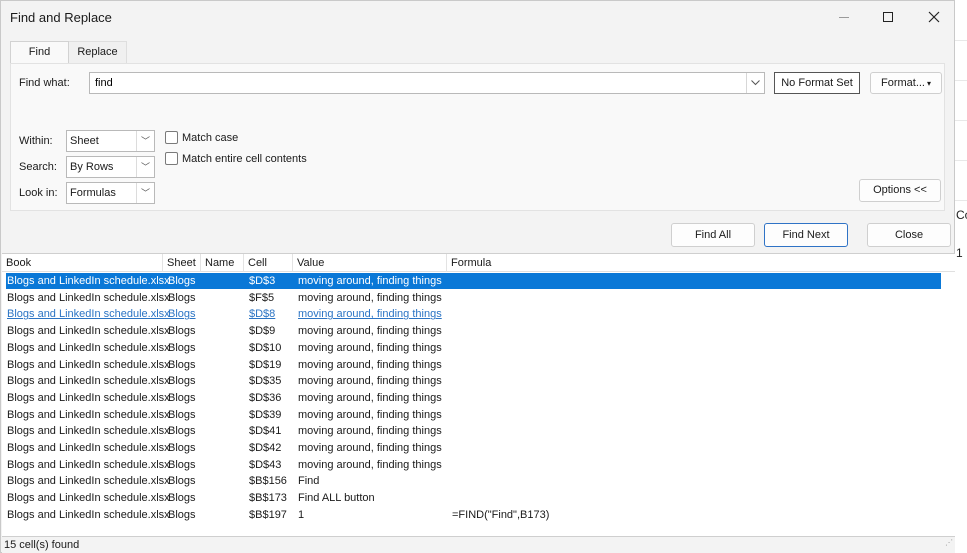 The height and width of the screenshot is (553, 967). Describe the element at coordinates (98, 52) in the screenshot. I see `tab-replace: Replace` at that location.